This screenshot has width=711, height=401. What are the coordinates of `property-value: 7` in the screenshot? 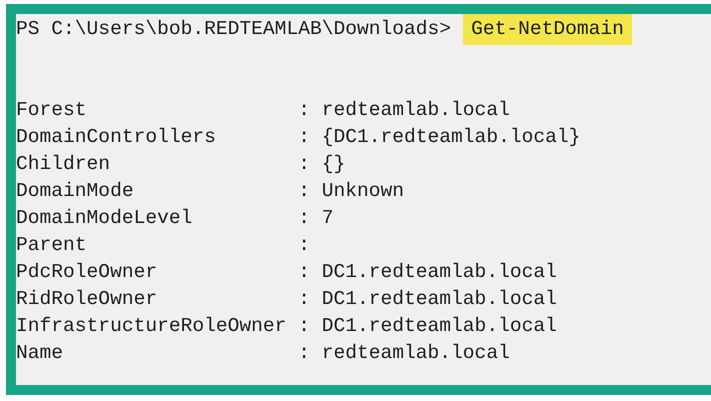 It's located at (328, 218).